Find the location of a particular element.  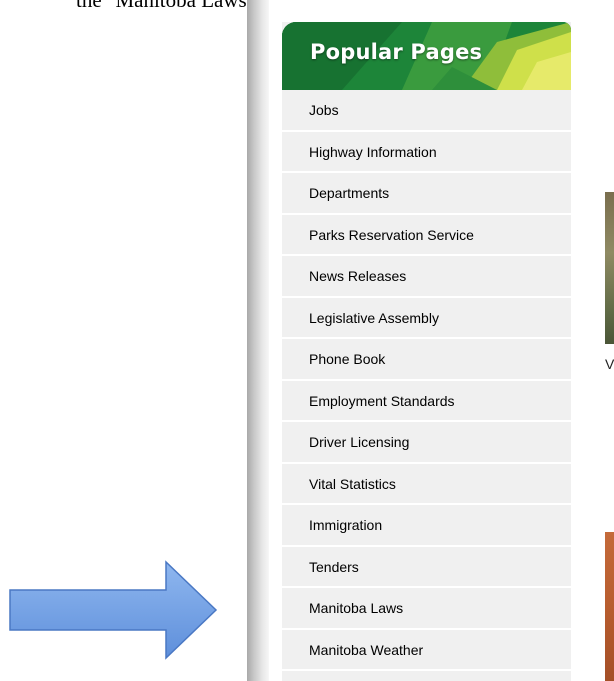

sidebar-item-vital-statistics: Vital Statistics is located at coordinates (426, 484).